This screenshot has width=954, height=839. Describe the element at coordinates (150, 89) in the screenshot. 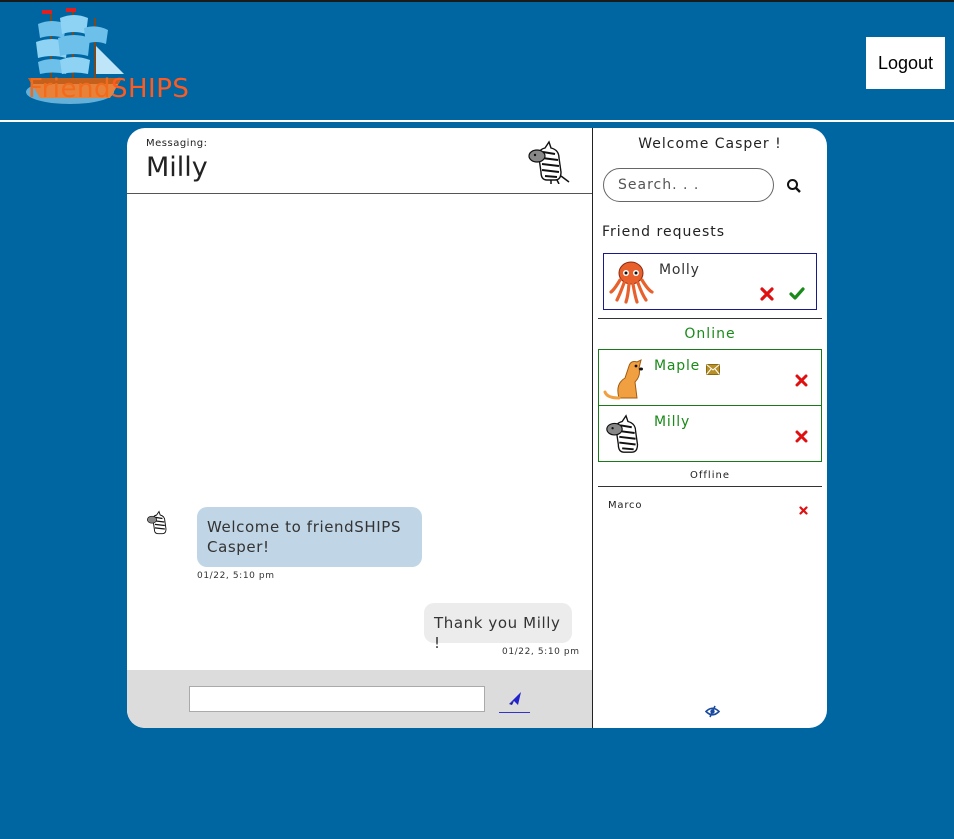

I see `logo-text-ships: SHIPS` at that location.